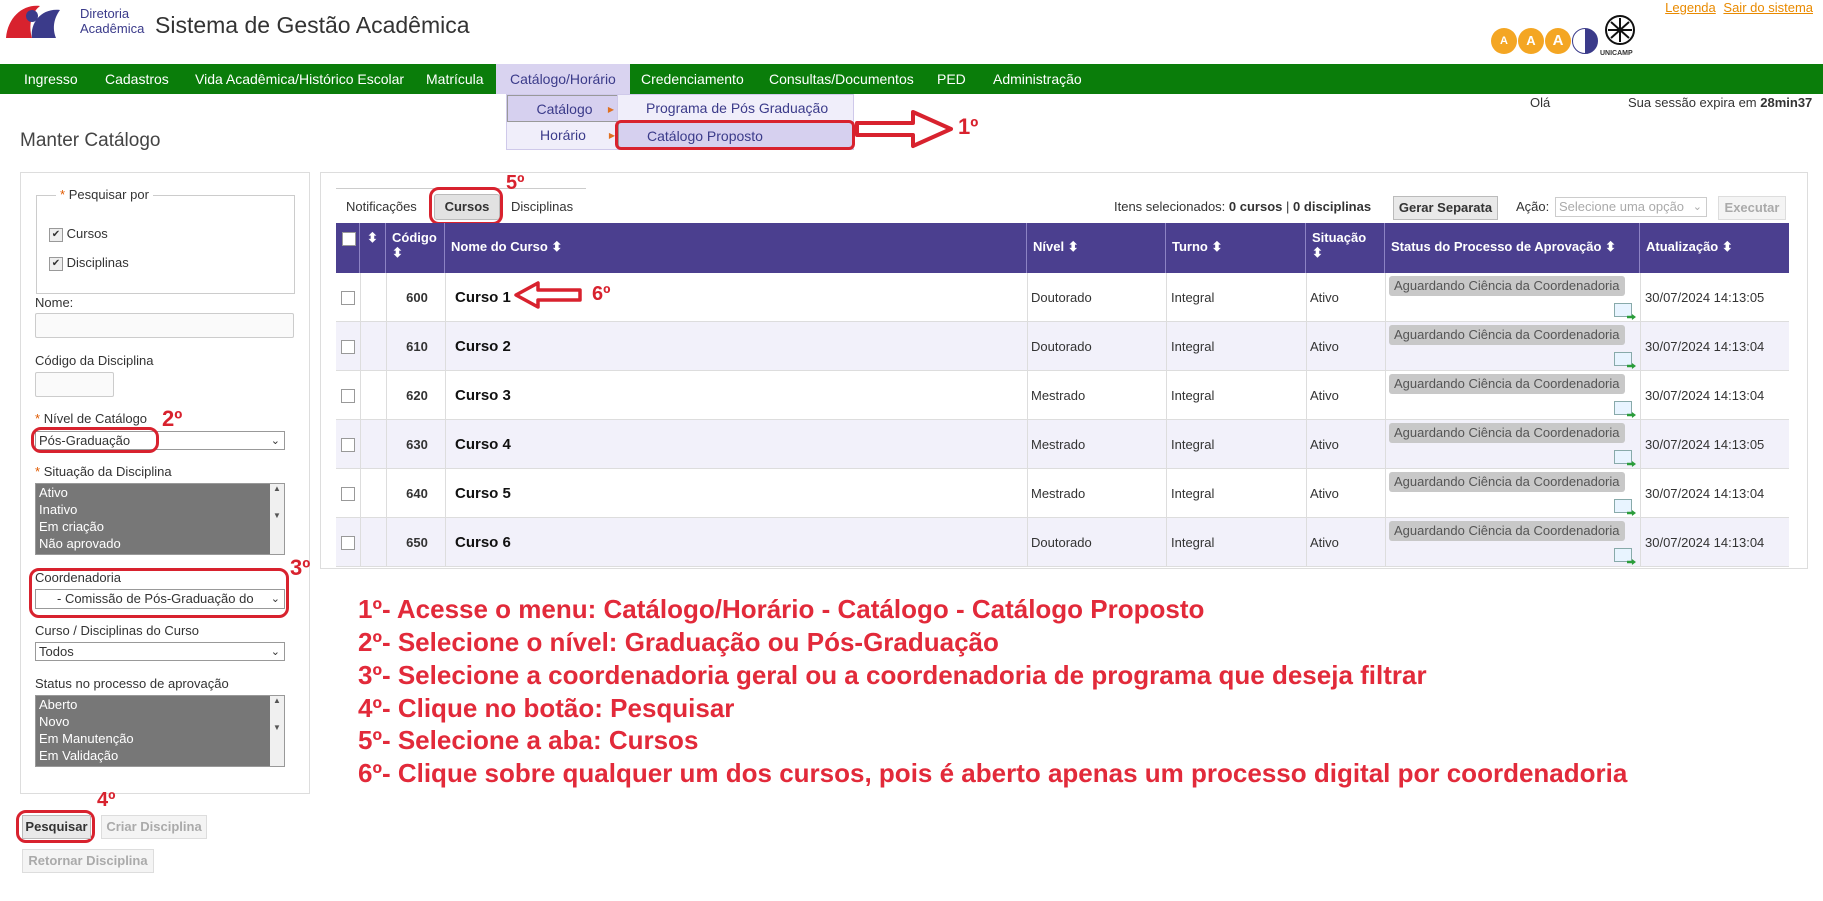 The width and height of the screenshot is (1823, 901). Describe the element at coordinates (735, 135) in the screenshot. I see `step1-highlight` at that location.